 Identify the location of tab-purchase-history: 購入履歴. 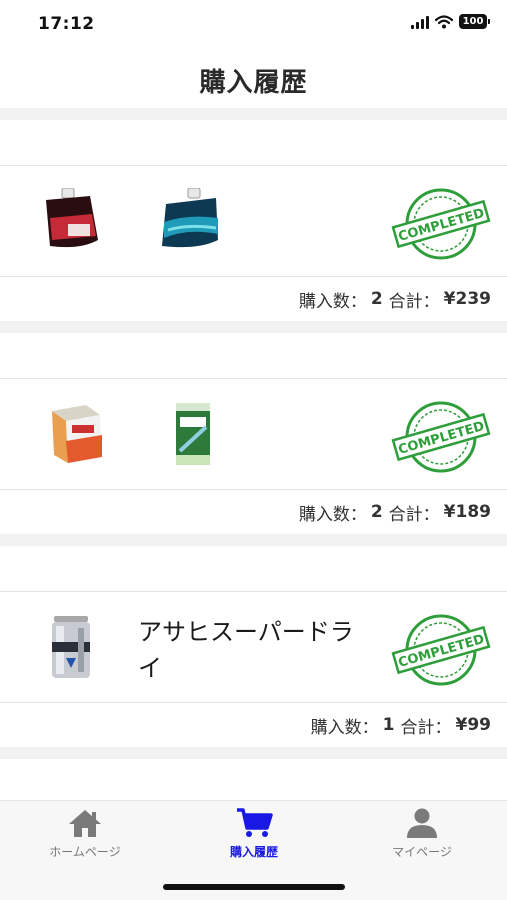
(254, 833).